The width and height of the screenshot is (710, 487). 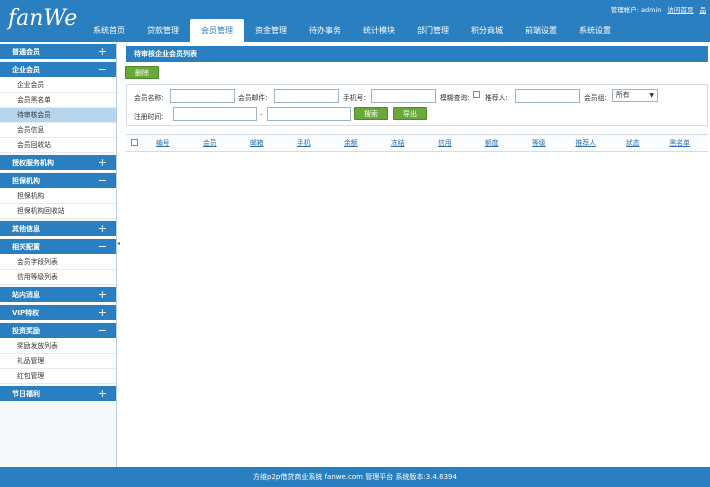 What do you see at coordinates (26, 52) in the screenshot?
I see `sidebar-group-title: 普通会员` at bounding box center [26, 52].